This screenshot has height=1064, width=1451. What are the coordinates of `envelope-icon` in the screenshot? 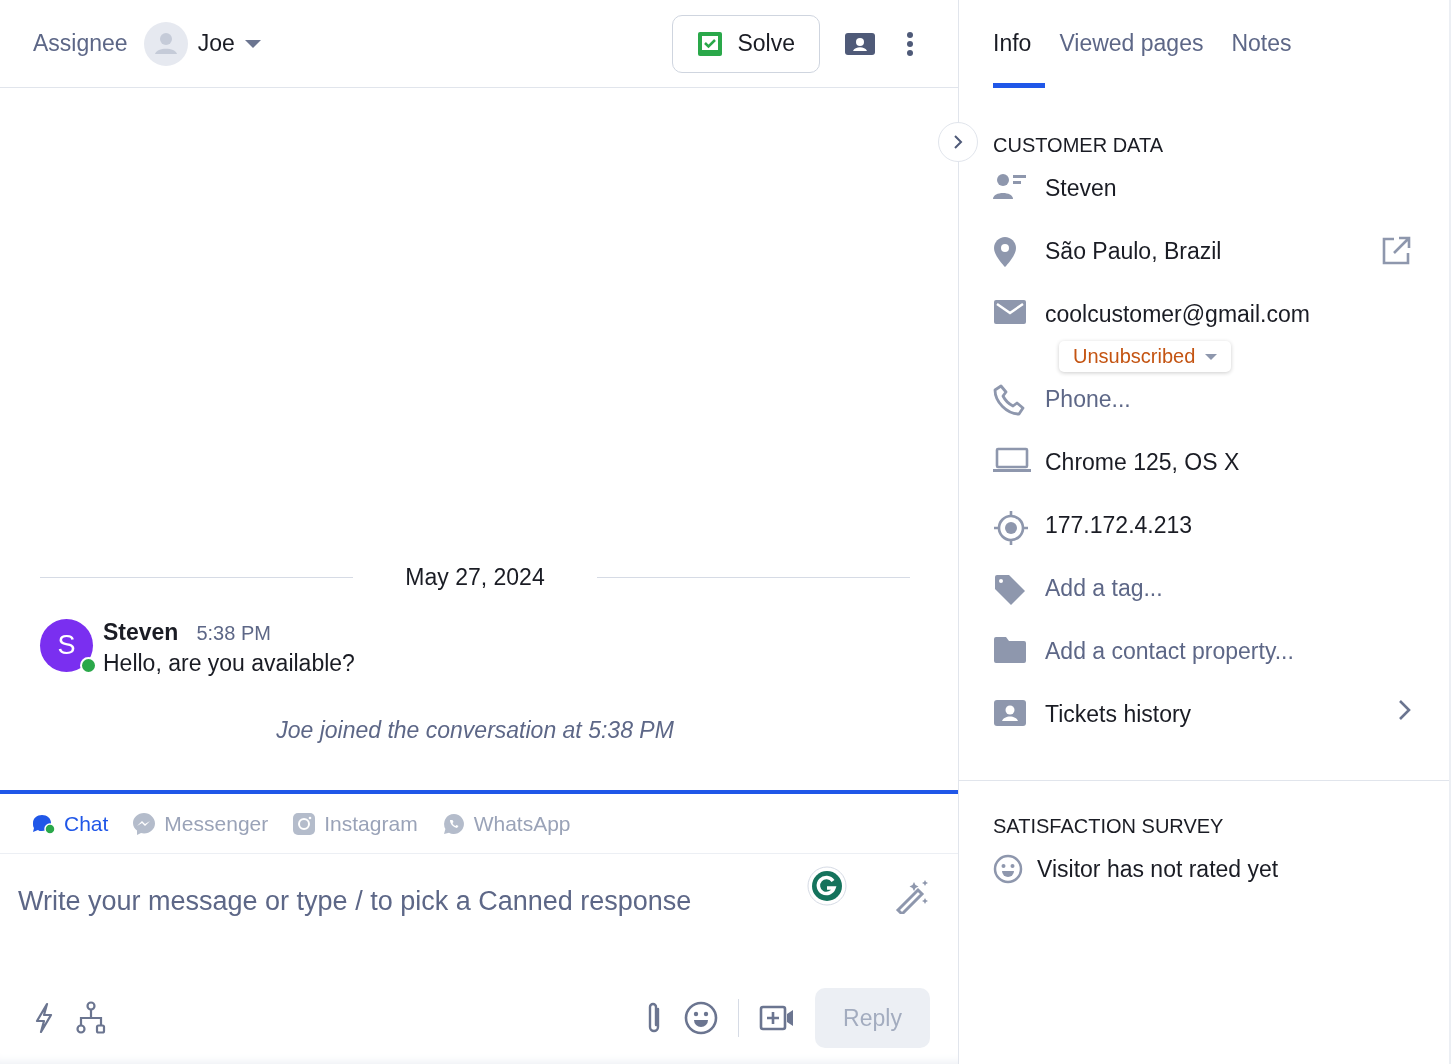 It's located at (1010, 312).